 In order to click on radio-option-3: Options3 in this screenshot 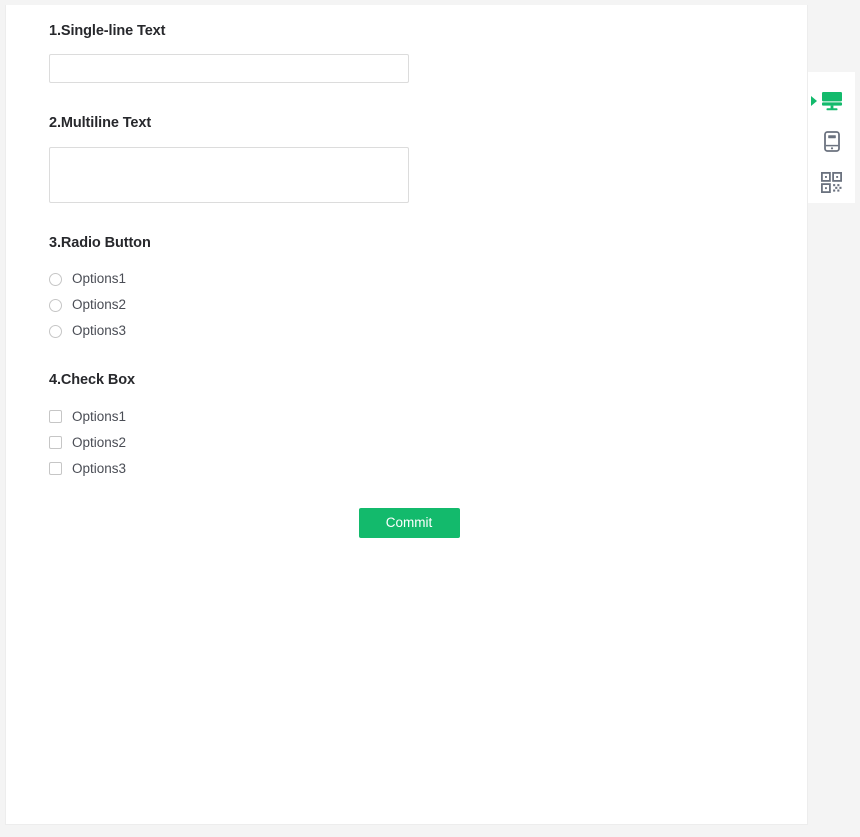, I will do `click(428, 331)`.